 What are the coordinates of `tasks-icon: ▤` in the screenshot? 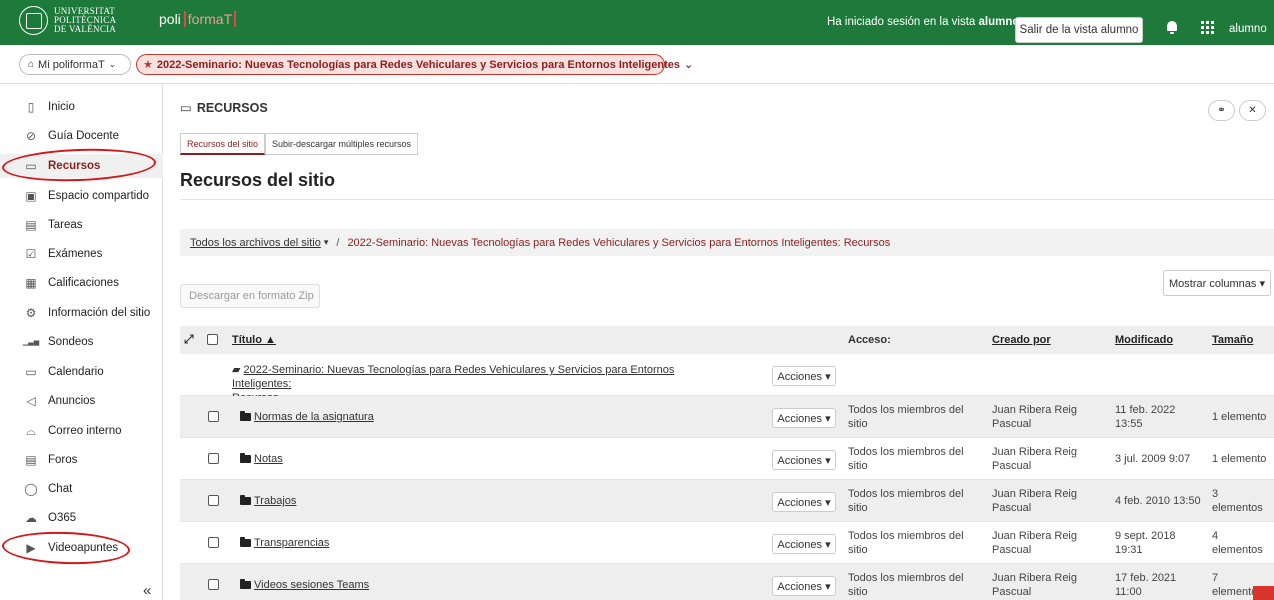 It's located at (31, 225).